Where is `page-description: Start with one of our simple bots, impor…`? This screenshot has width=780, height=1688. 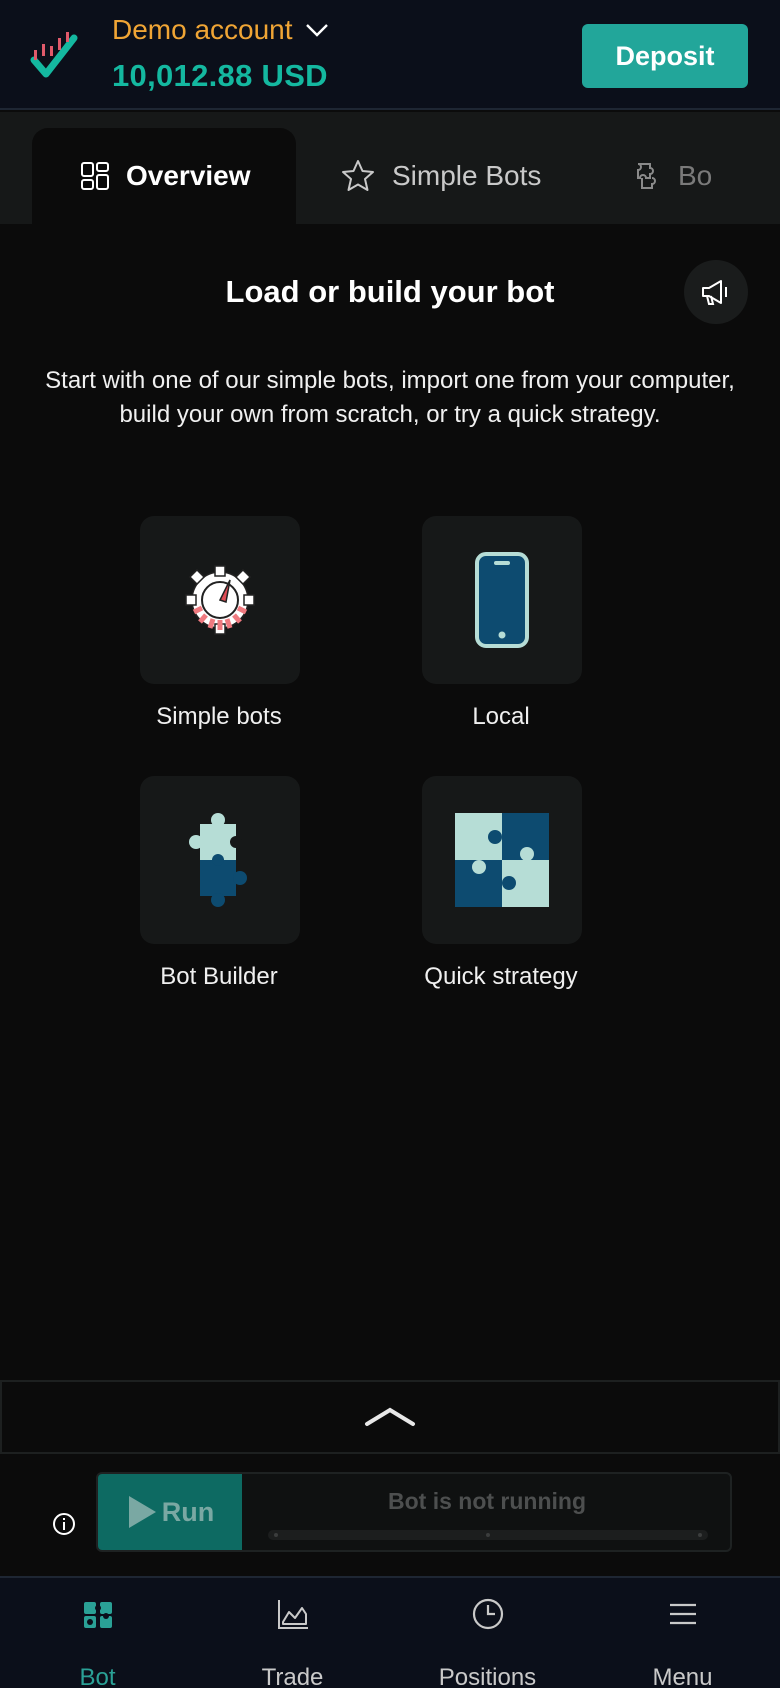
page-description: Start with one of our simple bots, impor… is located at coordinates (390, 397).